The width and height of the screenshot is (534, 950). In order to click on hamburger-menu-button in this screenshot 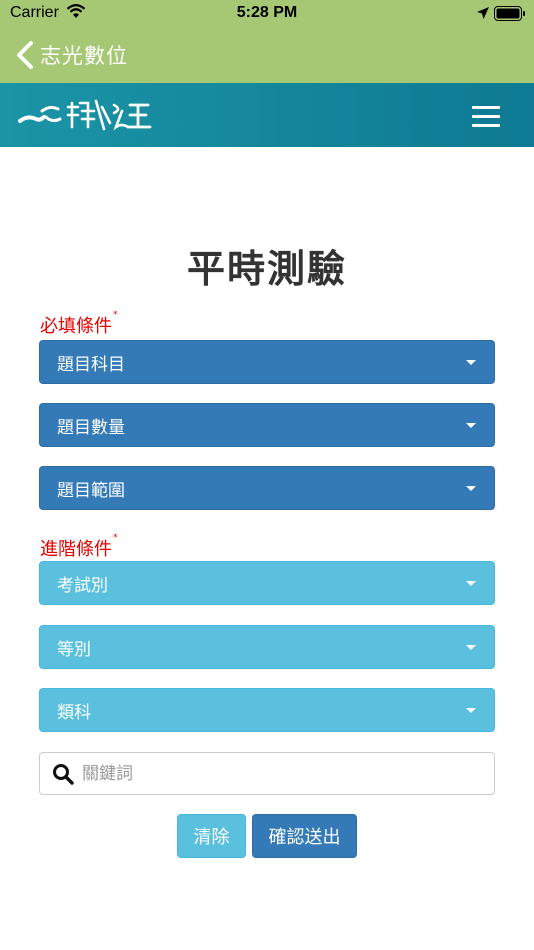, I will do `click(486, 116)`.